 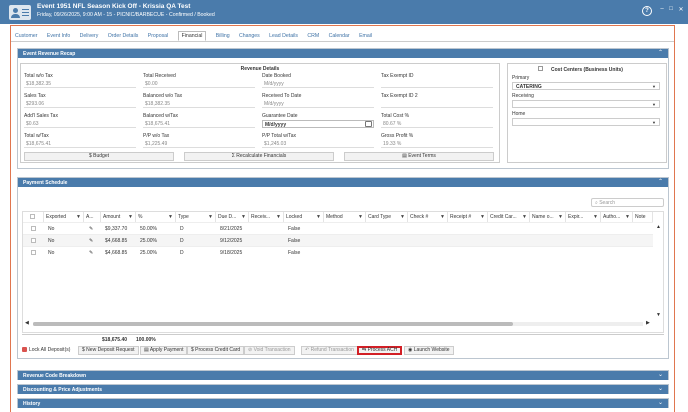 What do you see at coordinates (387, 217) in the screenshot?
I see `column-header: Card Type ▼` at bounding box center [387, 217].